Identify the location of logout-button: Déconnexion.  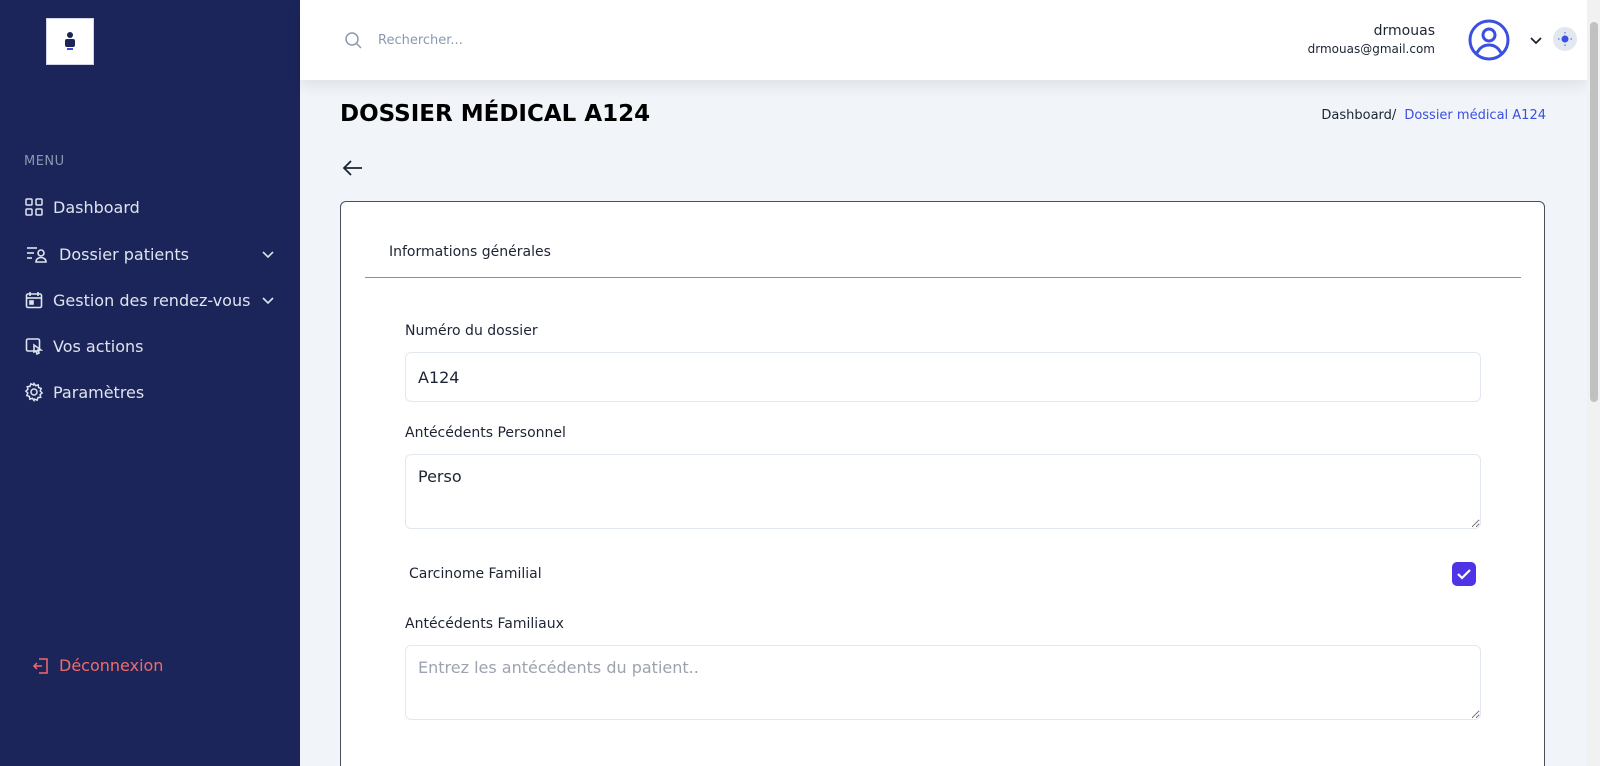
(97, 665).